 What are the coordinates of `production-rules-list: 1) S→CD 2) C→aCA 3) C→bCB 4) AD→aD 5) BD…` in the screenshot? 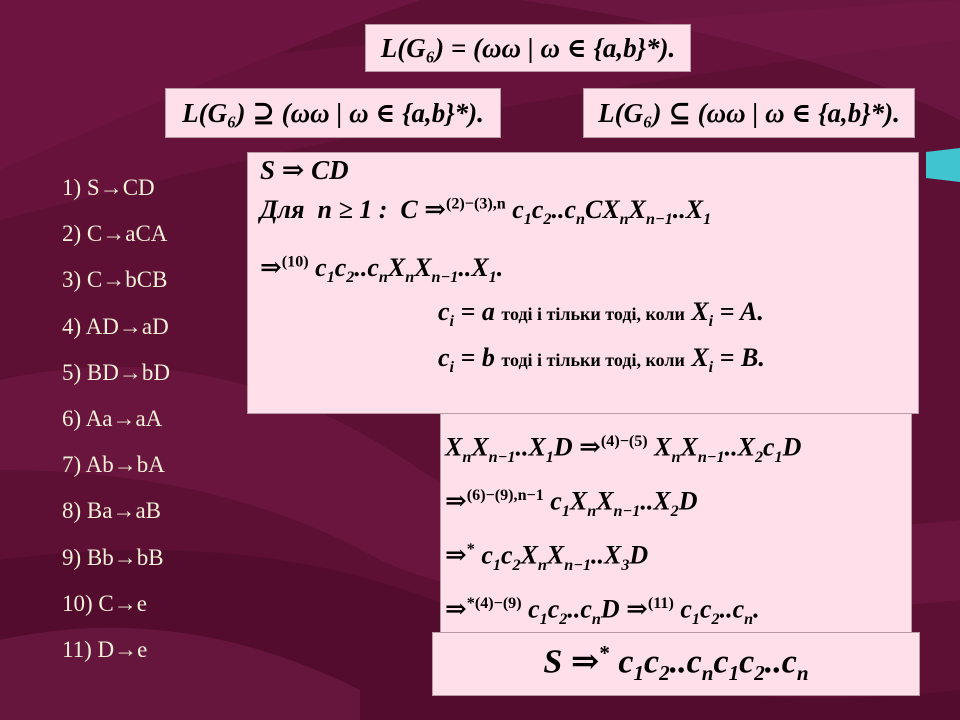 It's located at (116, 422).